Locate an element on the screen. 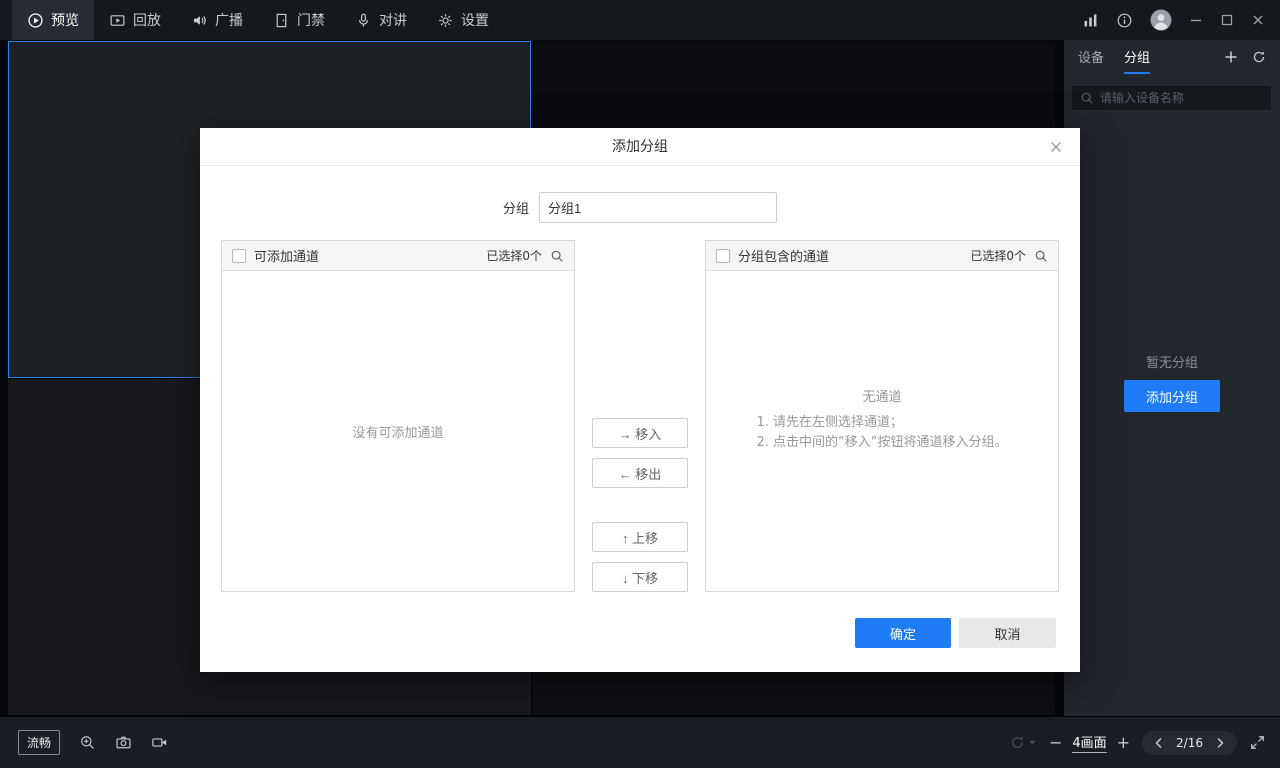 The image size is (1280, 768). page-indicator: 2/16 is located at coordinates (1189, 742).